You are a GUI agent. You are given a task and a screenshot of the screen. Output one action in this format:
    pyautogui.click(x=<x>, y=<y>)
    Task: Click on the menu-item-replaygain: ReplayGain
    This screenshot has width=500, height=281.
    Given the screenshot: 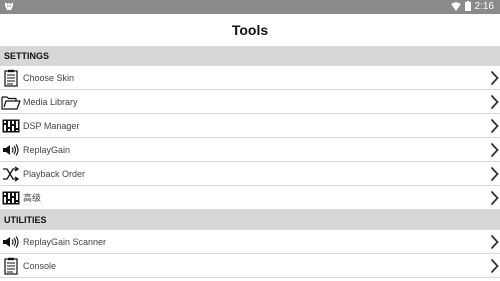 What is the action you would take?
    pyautogui.click(x=250, y=150)
    